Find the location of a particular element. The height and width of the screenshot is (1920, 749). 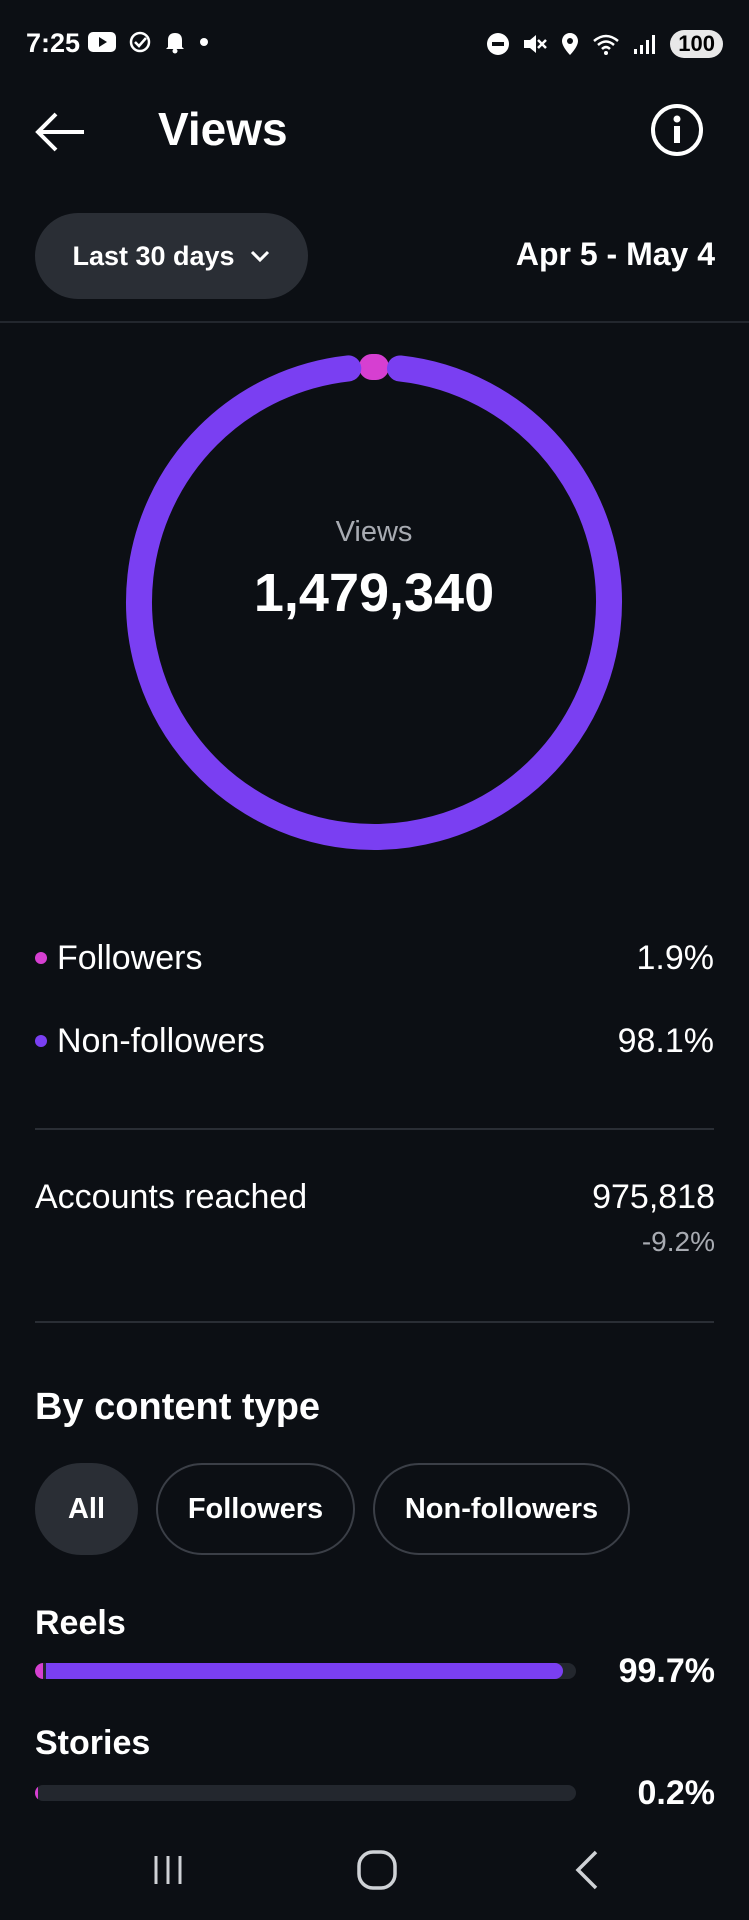

reels-bar is located at coordinates (305, 1671).